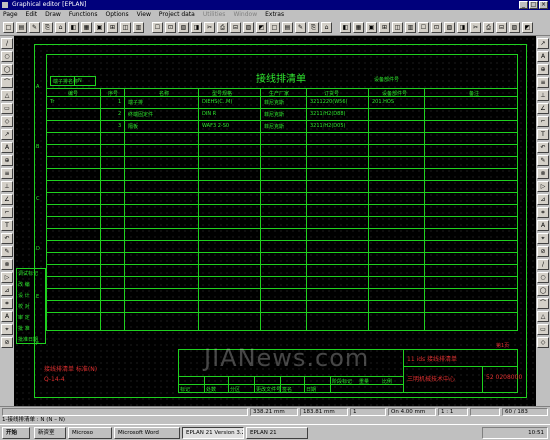 The image size is (550, 440). What do you see at coordinates (543, 5) in the screenshot?
I see `close-button: ×` at bounding box center [543, 5].